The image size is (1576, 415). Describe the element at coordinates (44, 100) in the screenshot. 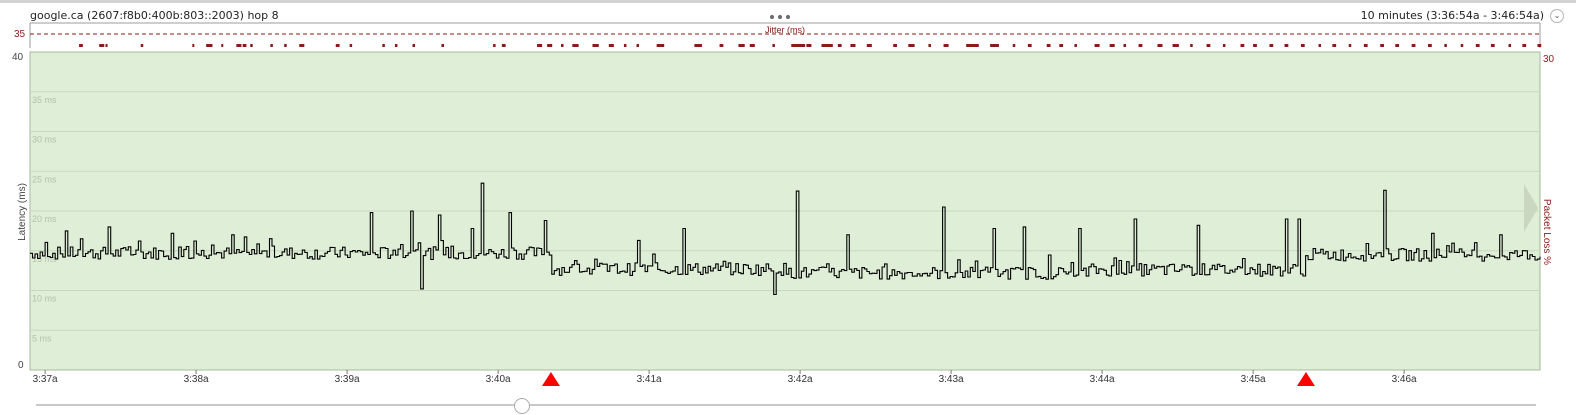

I see `gridline-label: 35 ms` at that location.